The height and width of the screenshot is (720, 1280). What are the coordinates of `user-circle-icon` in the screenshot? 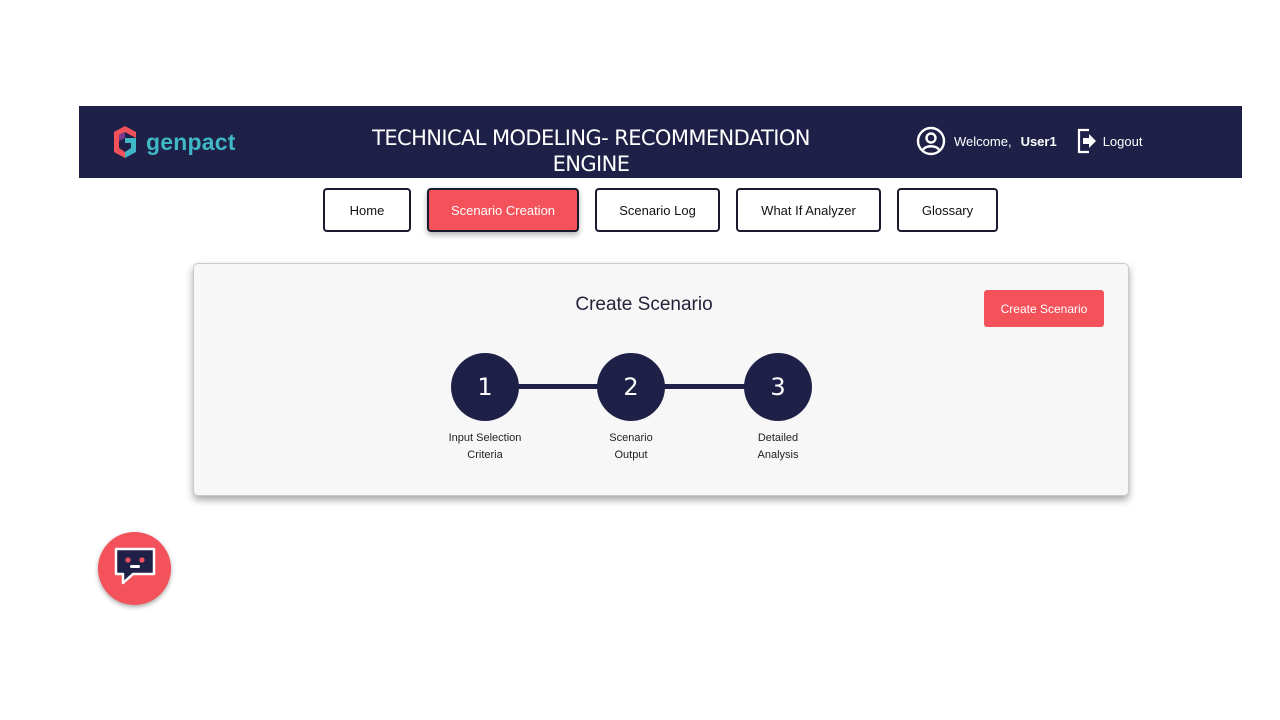 It's located at (931, 141).